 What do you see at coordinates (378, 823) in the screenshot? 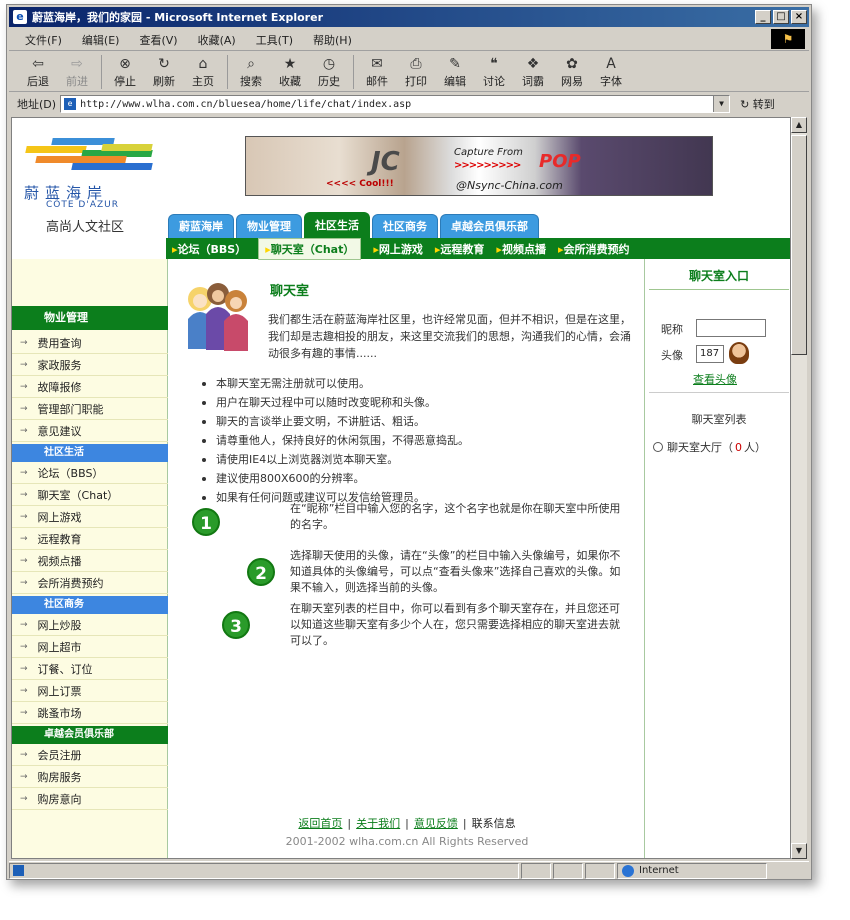
I see `footer-link: 关于我们` at bounding box center [378, 823].